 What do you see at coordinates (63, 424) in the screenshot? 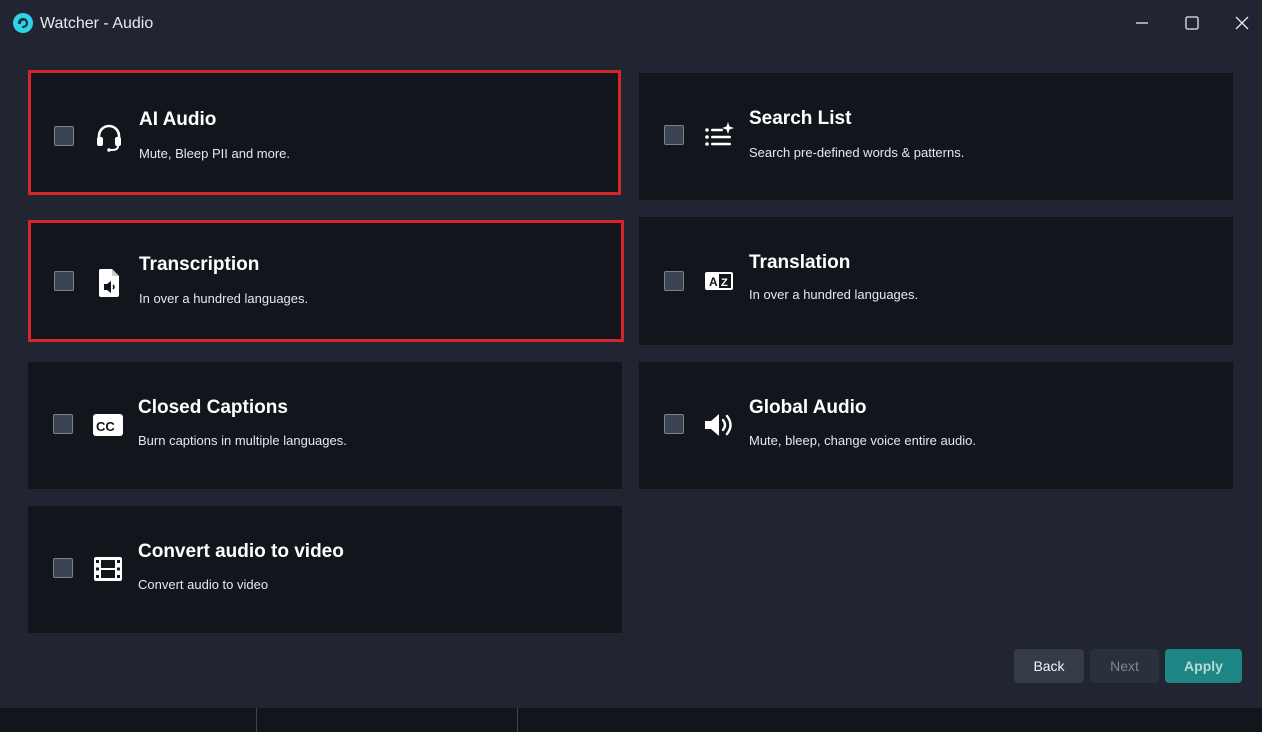
I see `closed-captions-checkbox` at bounding box center [63, 424].